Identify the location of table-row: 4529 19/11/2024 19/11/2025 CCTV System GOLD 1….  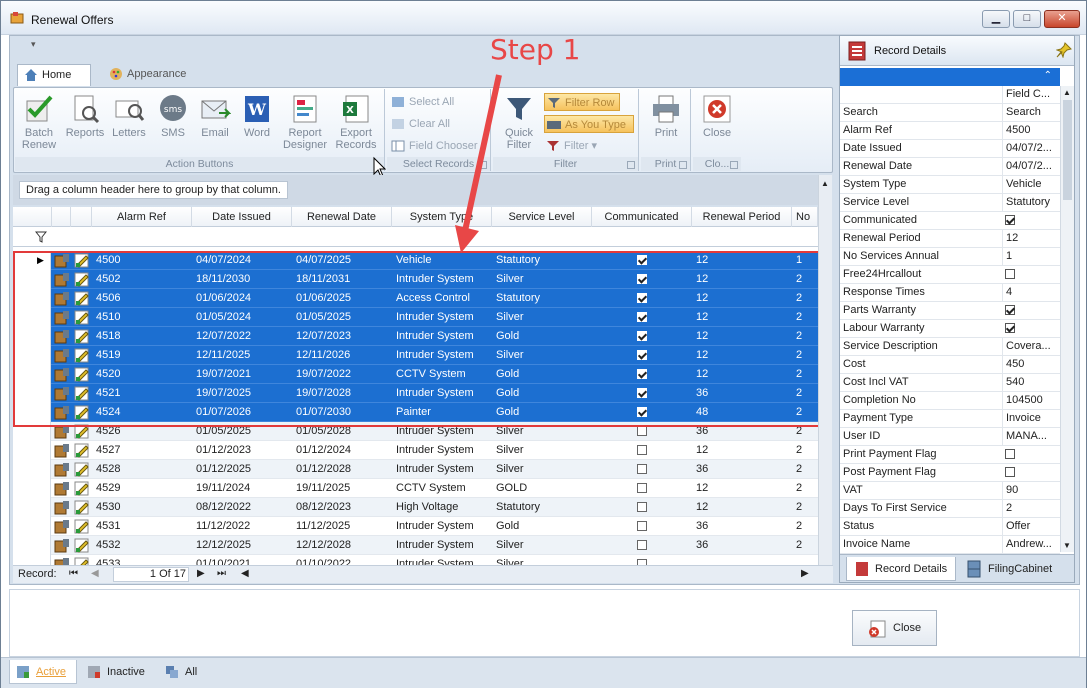
(415, 488).